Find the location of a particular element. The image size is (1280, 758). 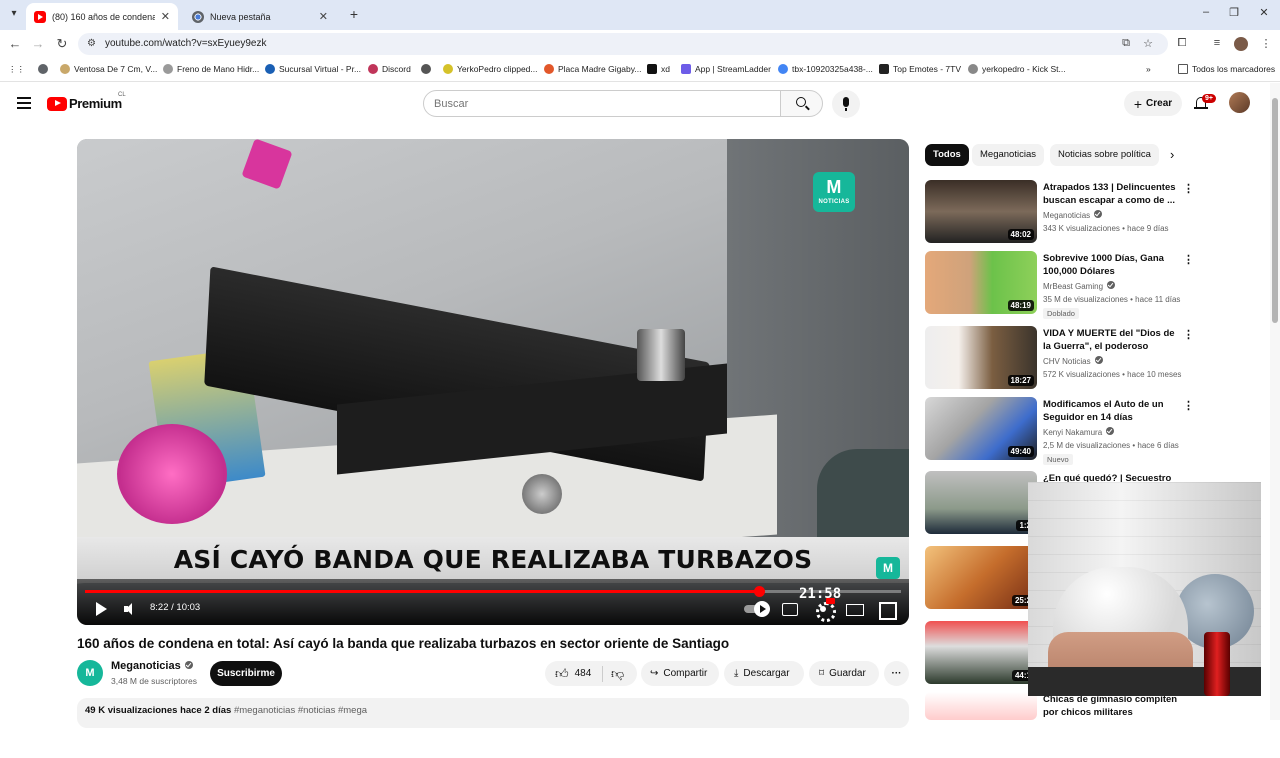

tab-new: Nueva pestaña ✕ is located at coordinates (260, 16).